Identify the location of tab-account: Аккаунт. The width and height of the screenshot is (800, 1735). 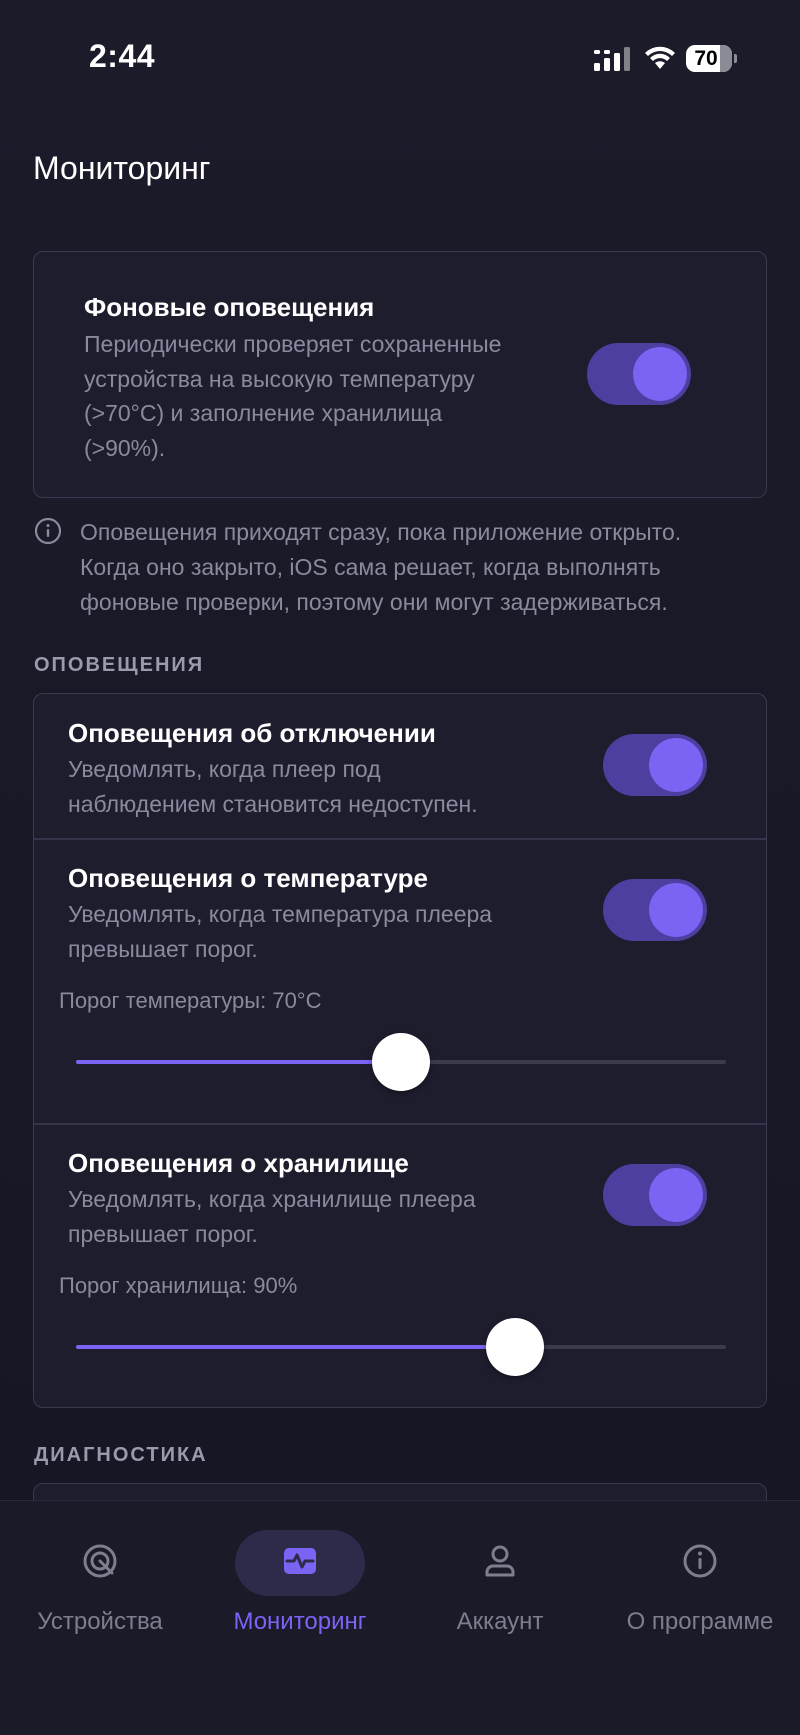
(500, 1618).